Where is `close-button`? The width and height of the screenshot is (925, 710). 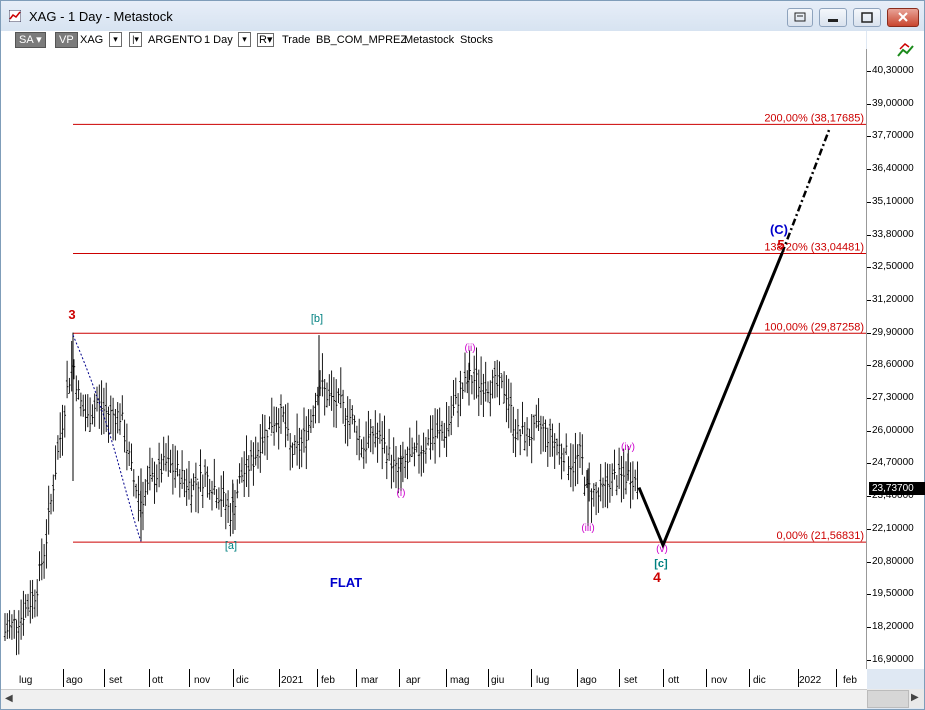 close-button is located at coordinates (903, 17).